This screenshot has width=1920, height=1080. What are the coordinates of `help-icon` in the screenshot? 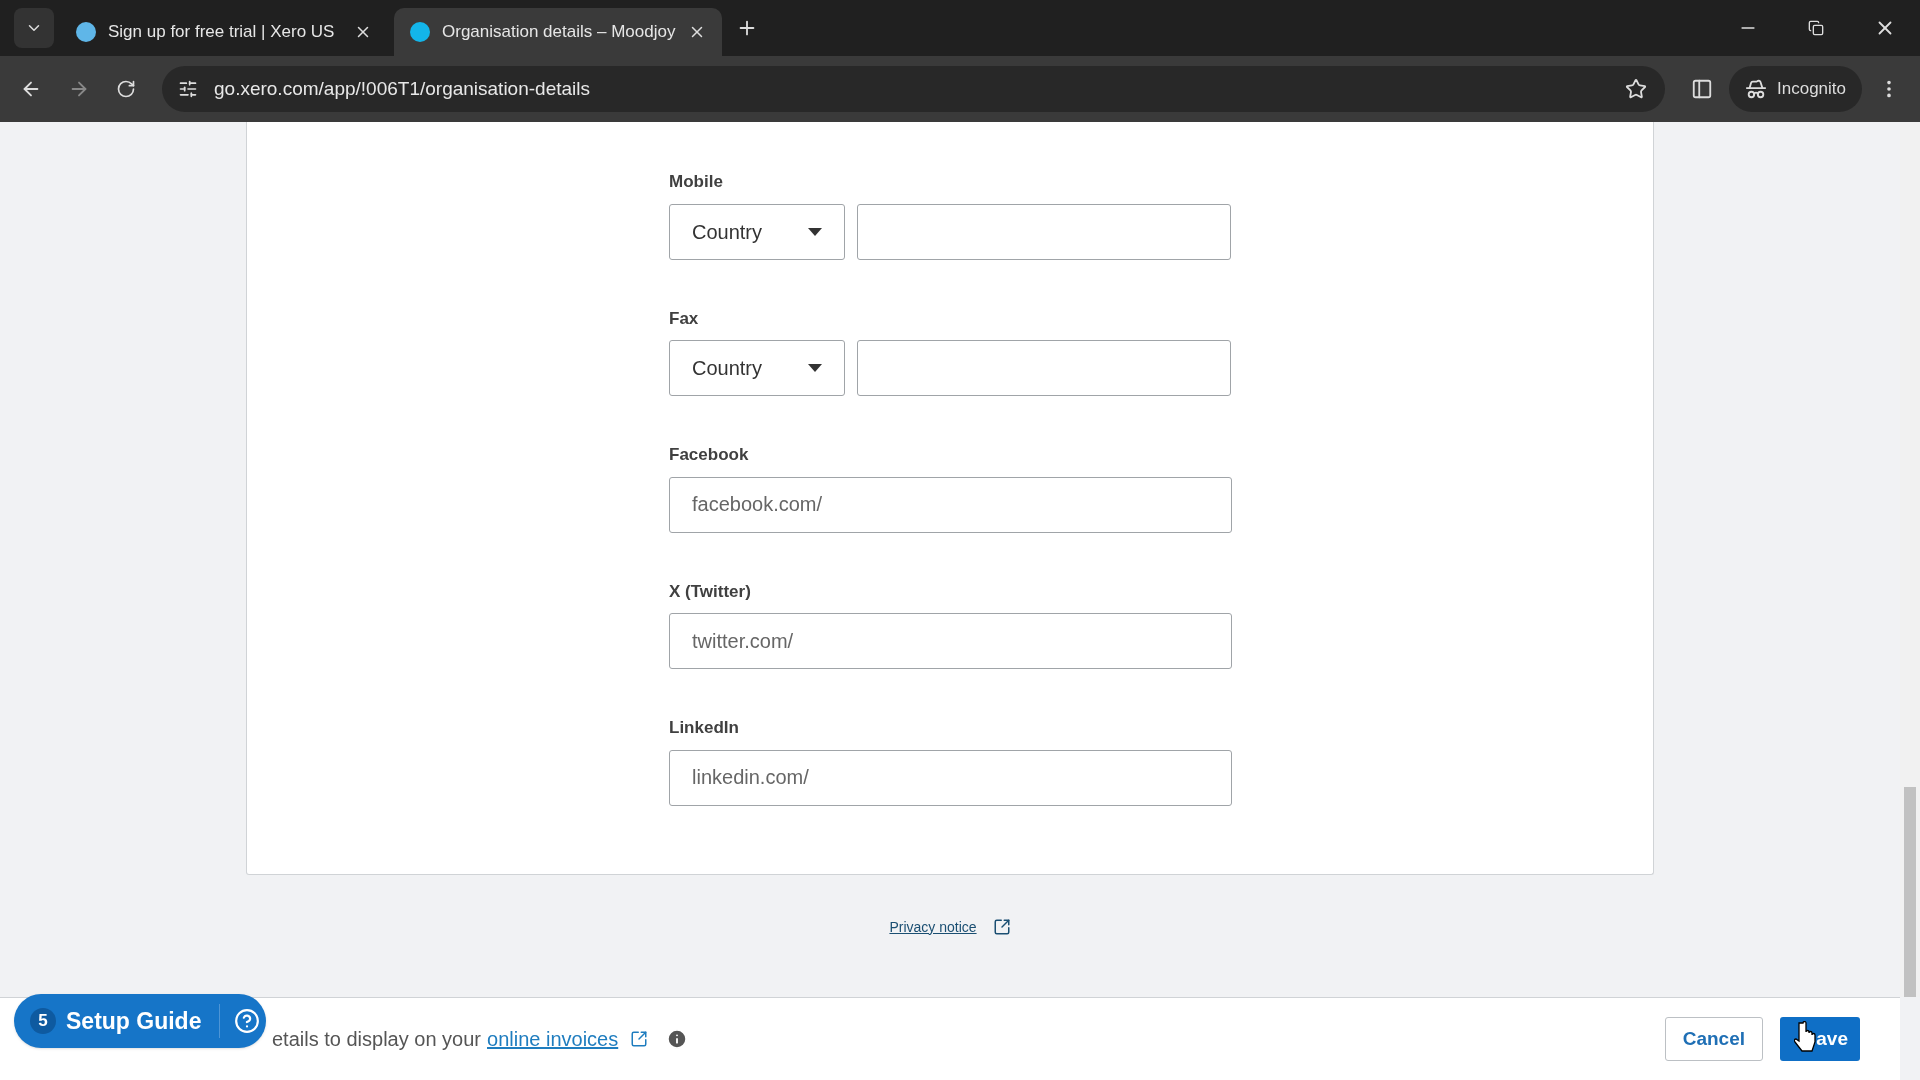 It's located at (247, 1021).